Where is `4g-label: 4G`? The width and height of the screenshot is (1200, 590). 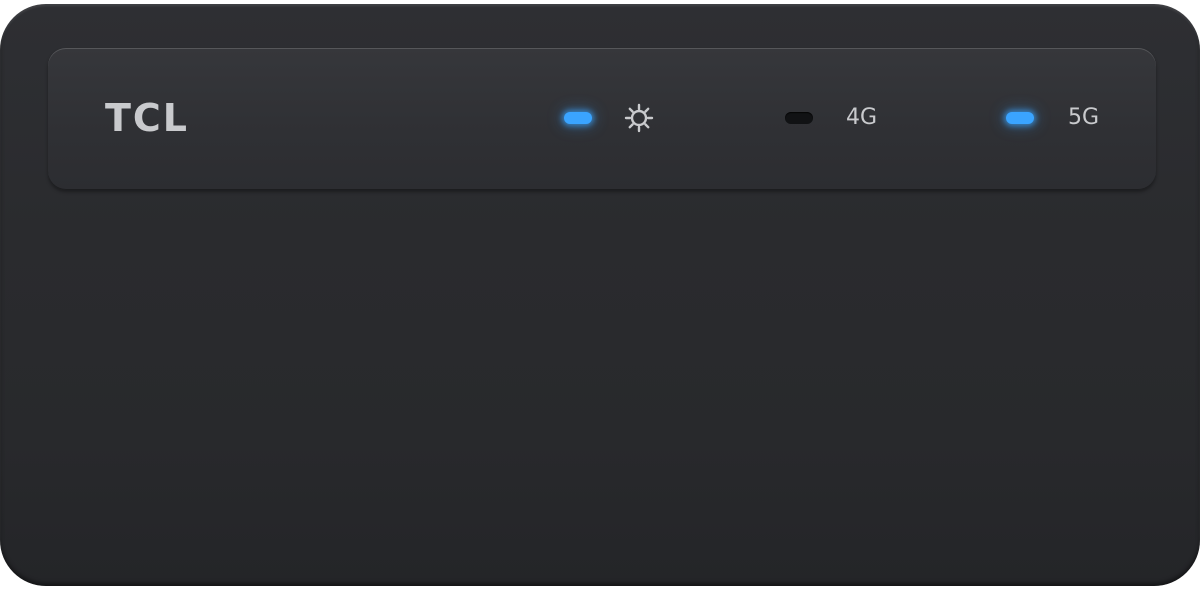 4g-label: 4G is located at coordinates (862, 117).